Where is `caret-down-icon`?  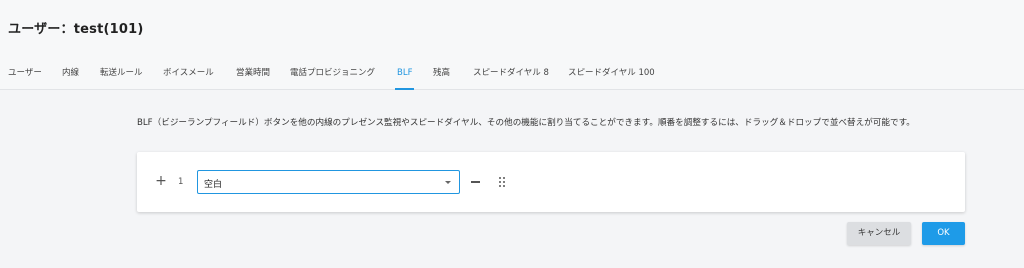
caret-down-icon is located at coordinates (448, 182).